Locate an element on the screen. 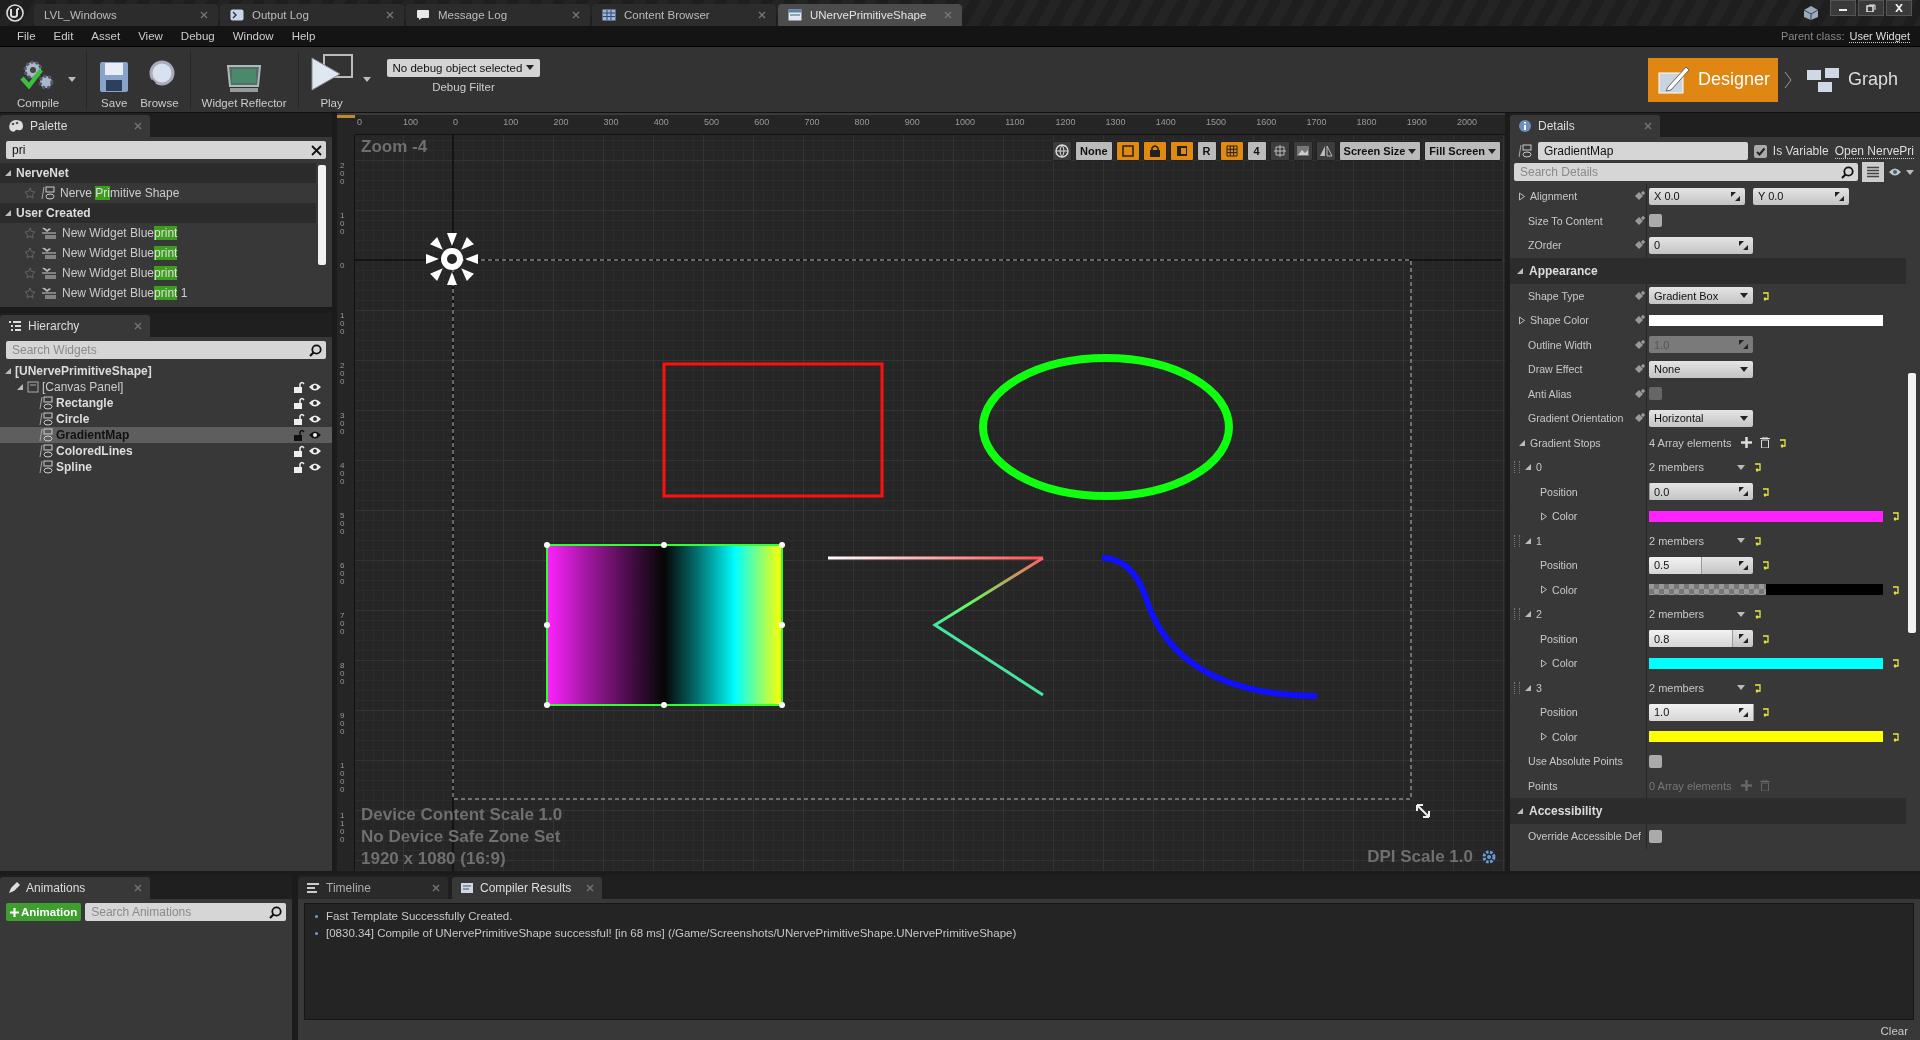  slider-field: 0.0 is located at coordinates (1701, 492).